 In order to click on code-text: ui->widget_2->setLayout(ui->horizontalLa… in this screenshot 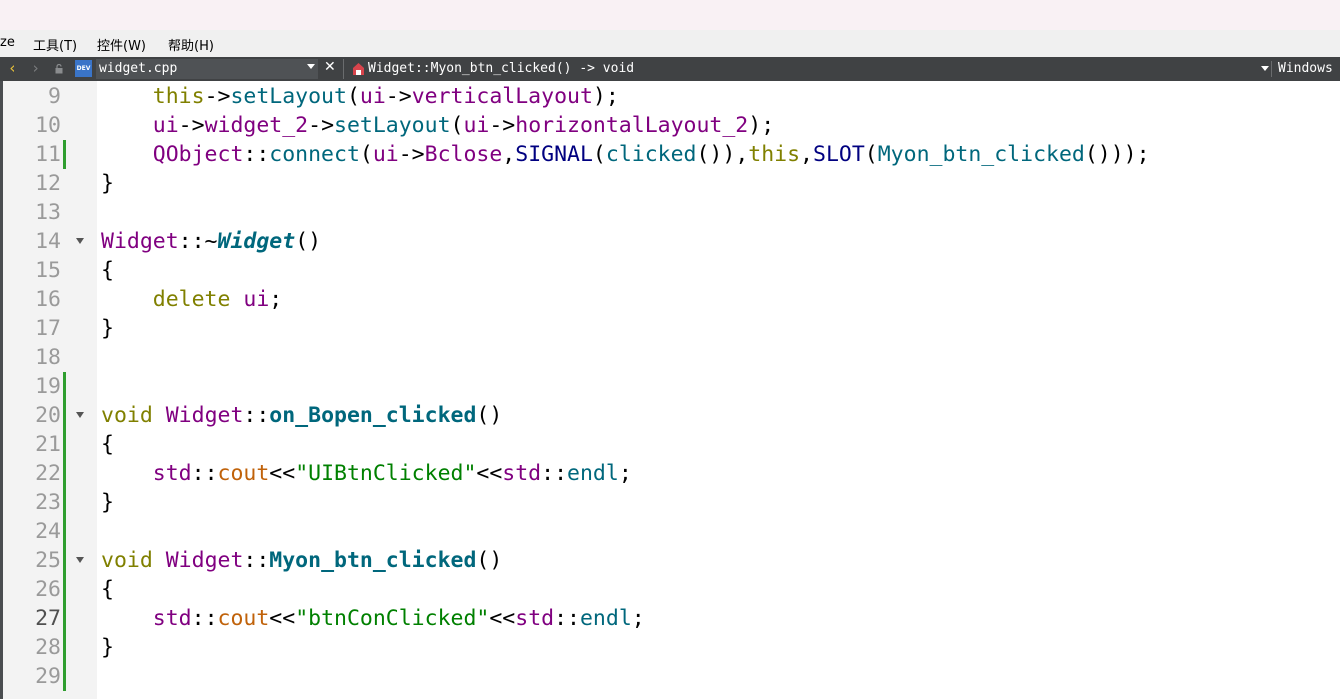, I will do `click(437, 125)`.